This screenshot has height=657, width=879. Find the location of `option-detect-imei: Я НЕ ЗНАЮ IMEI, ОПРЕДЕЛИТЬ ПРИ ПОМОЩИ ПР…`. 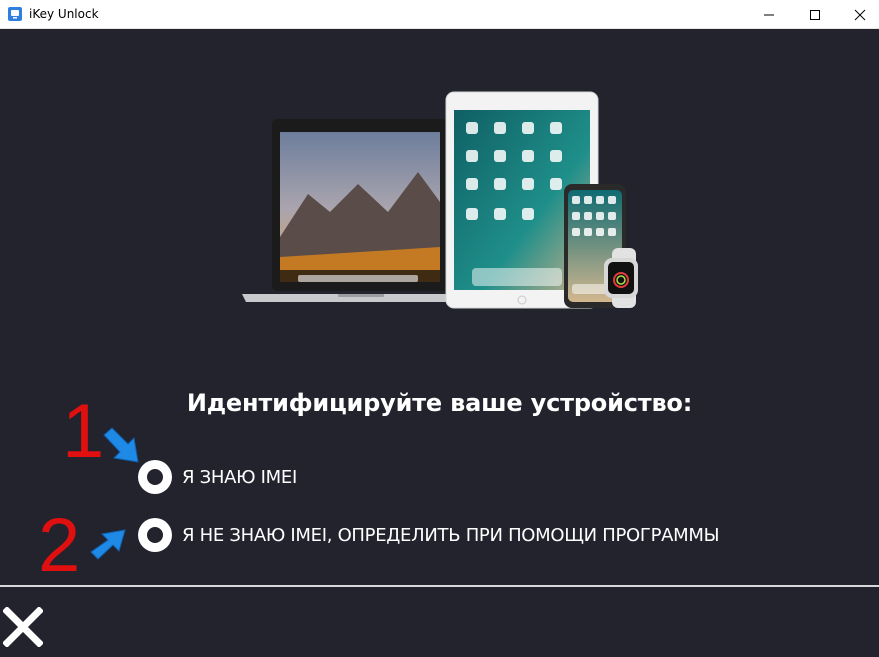

option-detect-imei: Я НЕ ЗНАЮ IMEI, ОПРЕДЕЛИТЬ ПРИ ПОМОЩИ ПР… is located at coordinates (429, 535).